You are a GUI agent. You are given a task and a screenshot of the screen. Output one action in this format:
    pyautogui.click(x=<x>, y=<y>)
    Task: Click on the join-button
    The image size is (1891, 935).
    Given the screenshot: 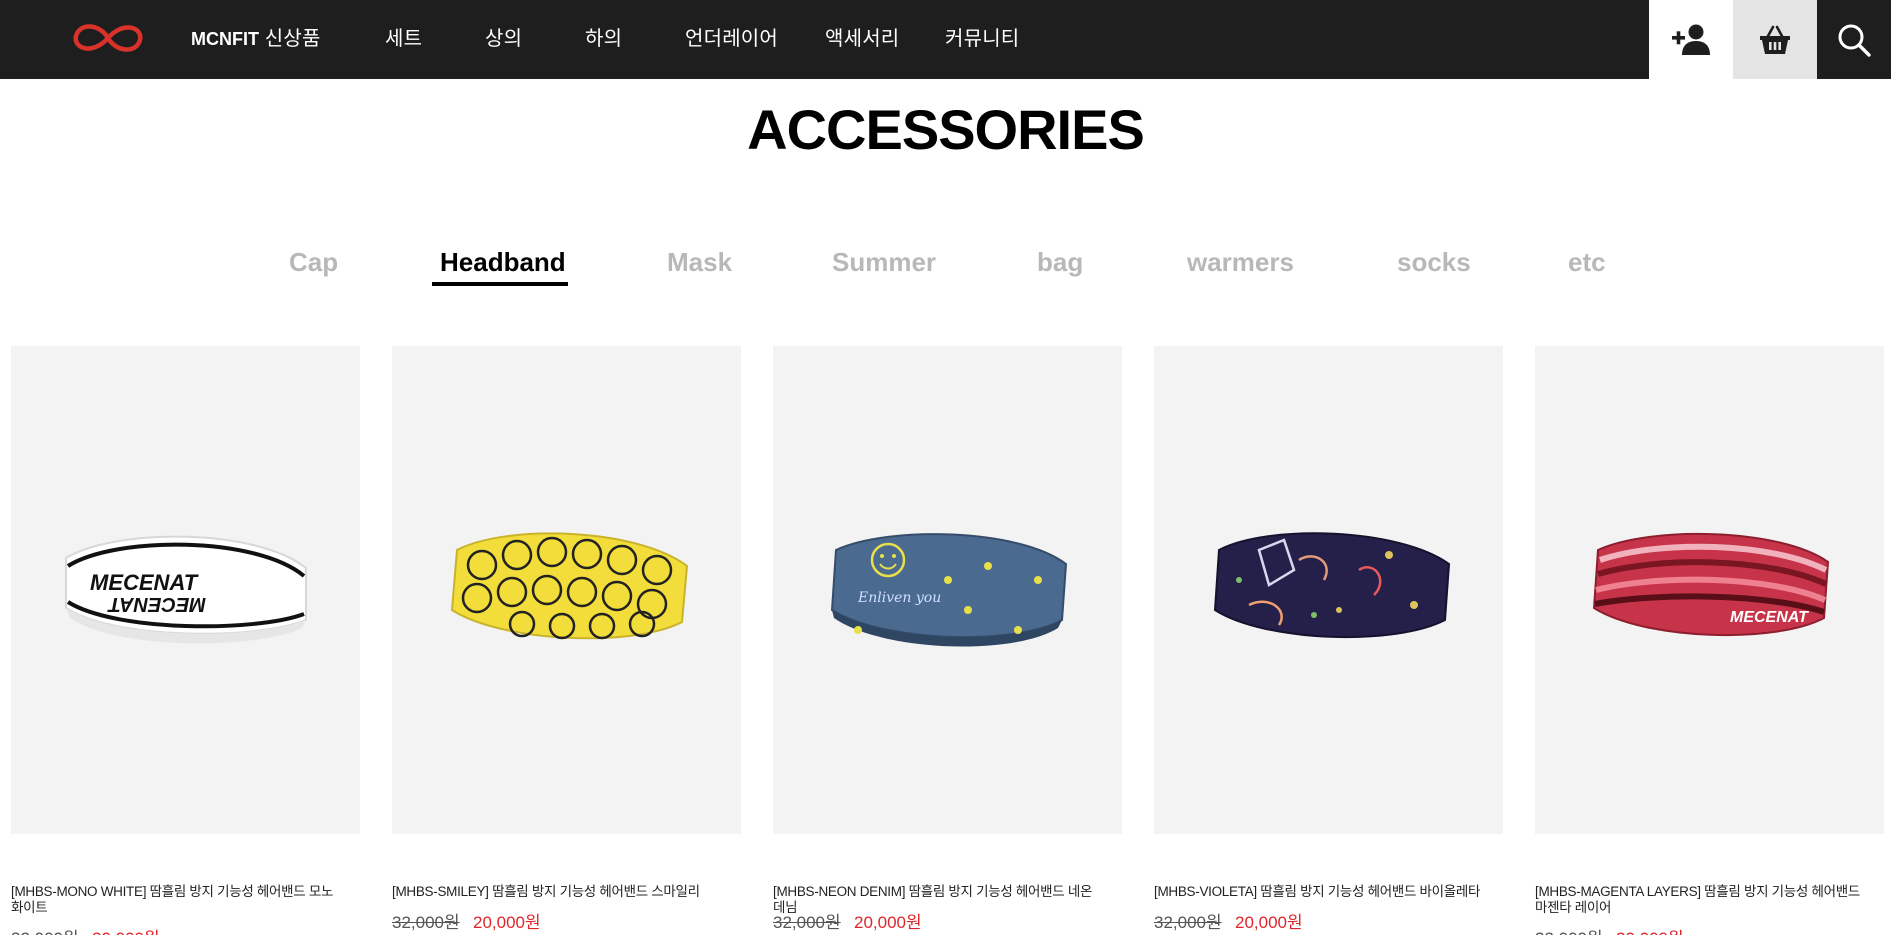 What is the action you would take?
    pyautogui.click(x=1691, y=39)
    